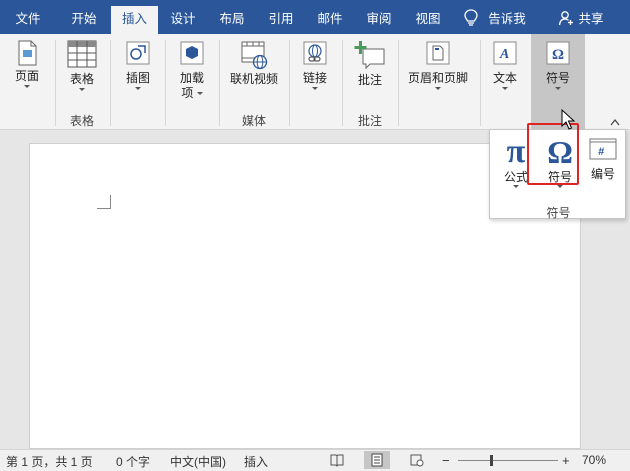  I want to click on zoom-level: 70%, so click(594, 460).